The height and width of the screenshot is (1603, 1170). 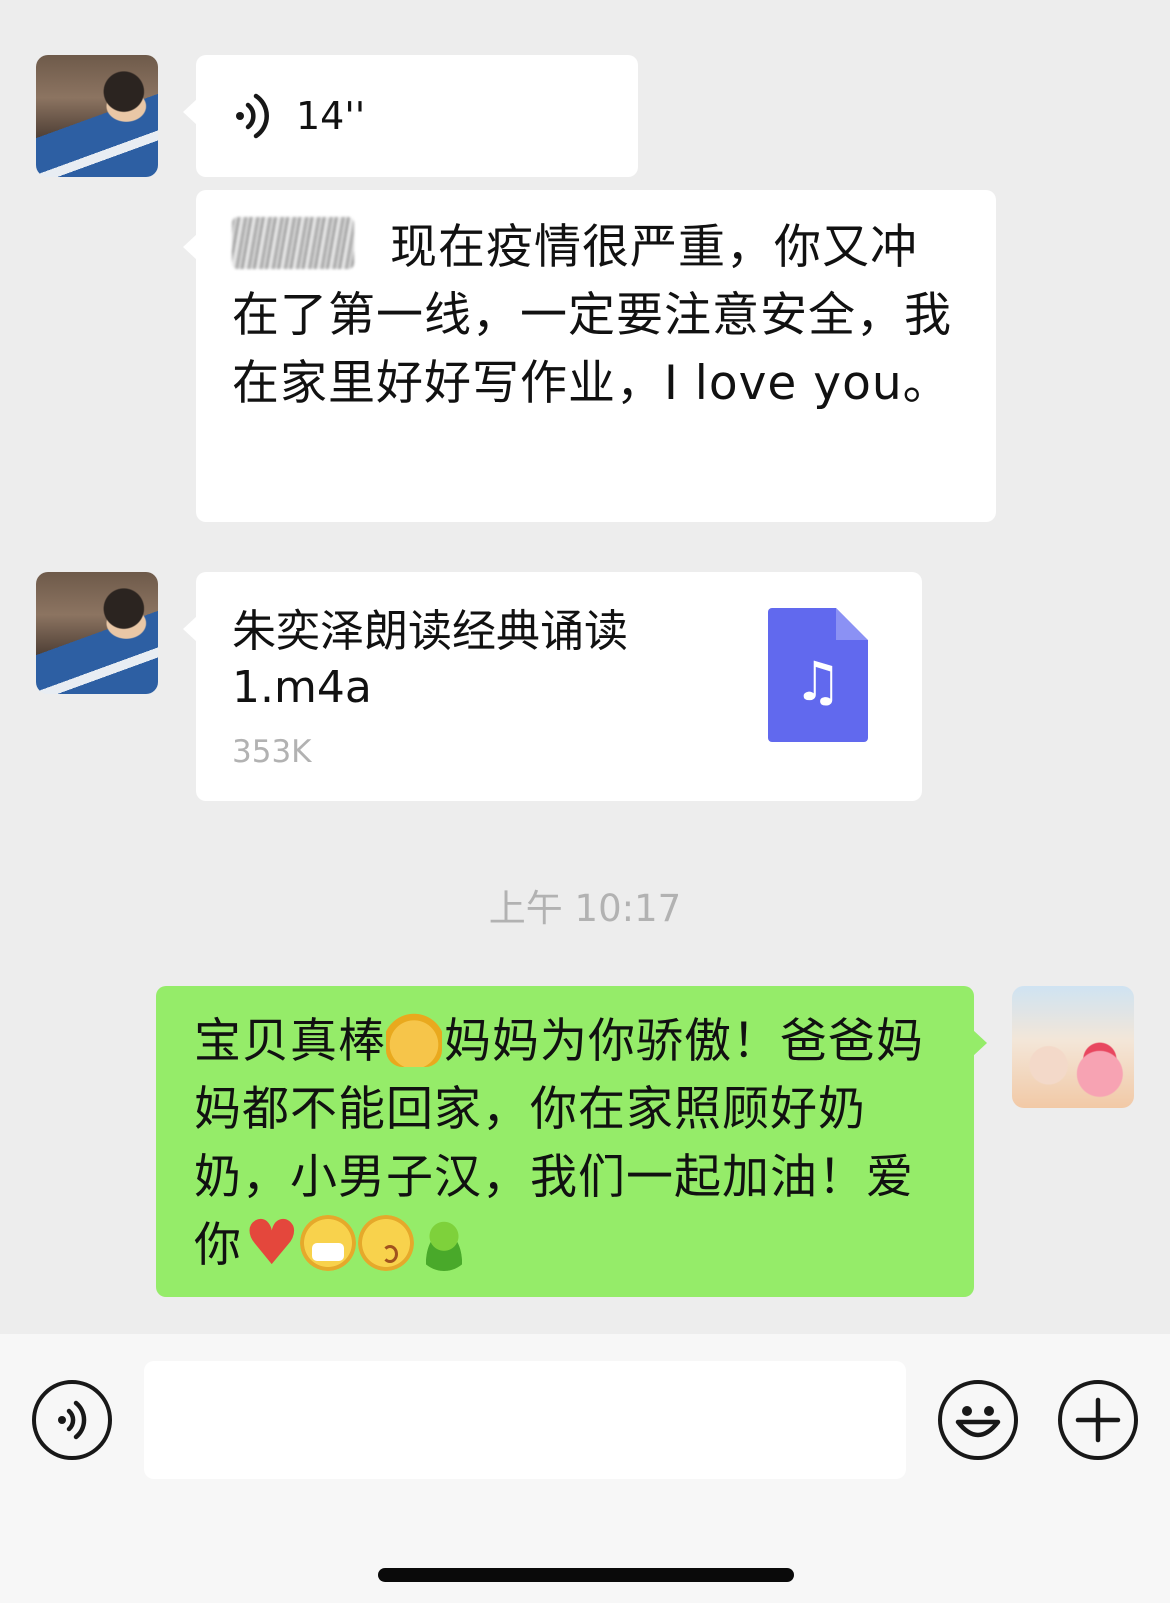 What do you see at coordinates (293, 243) in the screenshot?
I see `redacted-name` at bounding box center [293, 243].